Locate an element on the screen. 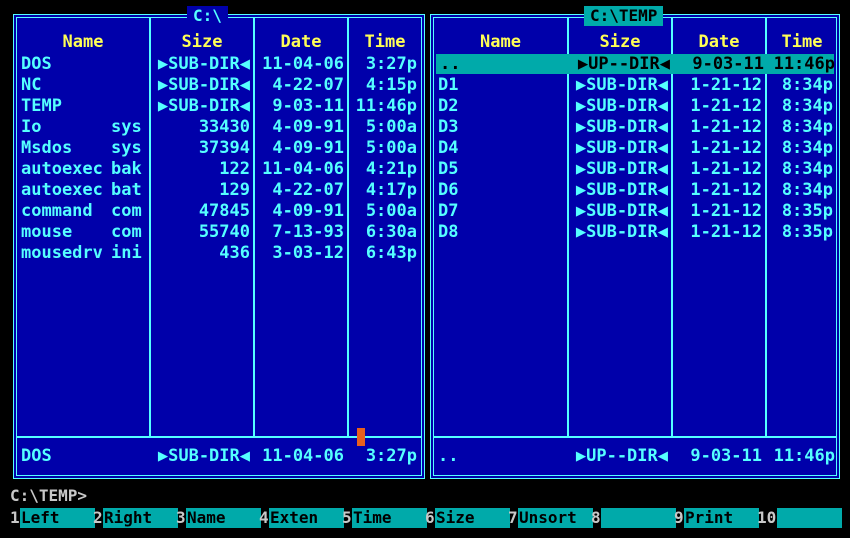 The image size is (850, 538). function-key-f8: 8 is located at coordinates (633, 518).